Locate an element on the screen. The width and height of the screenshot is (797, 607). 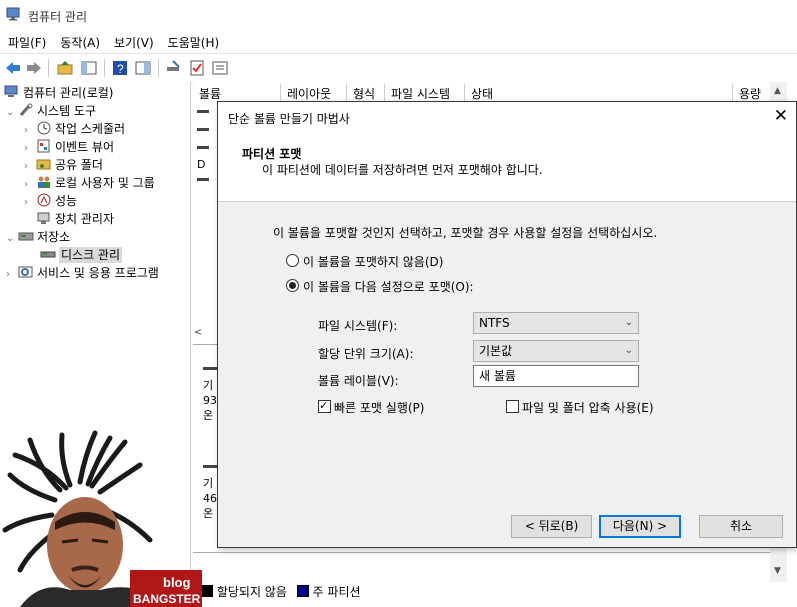
list-view-icon is located at coordinates (220, 68).